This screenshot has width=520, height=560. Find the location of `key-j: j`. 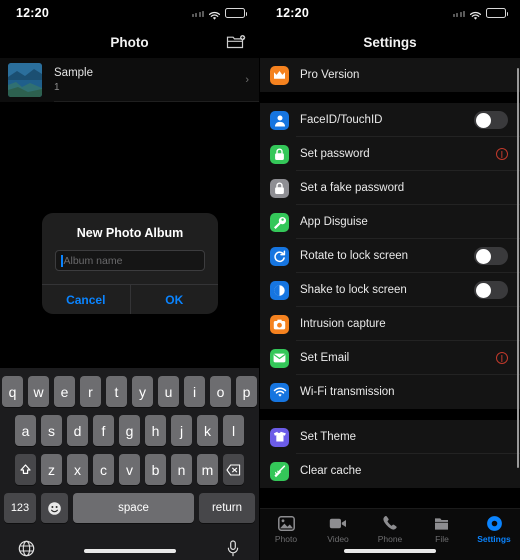

key-j: j is located at coordinates (181, 430).